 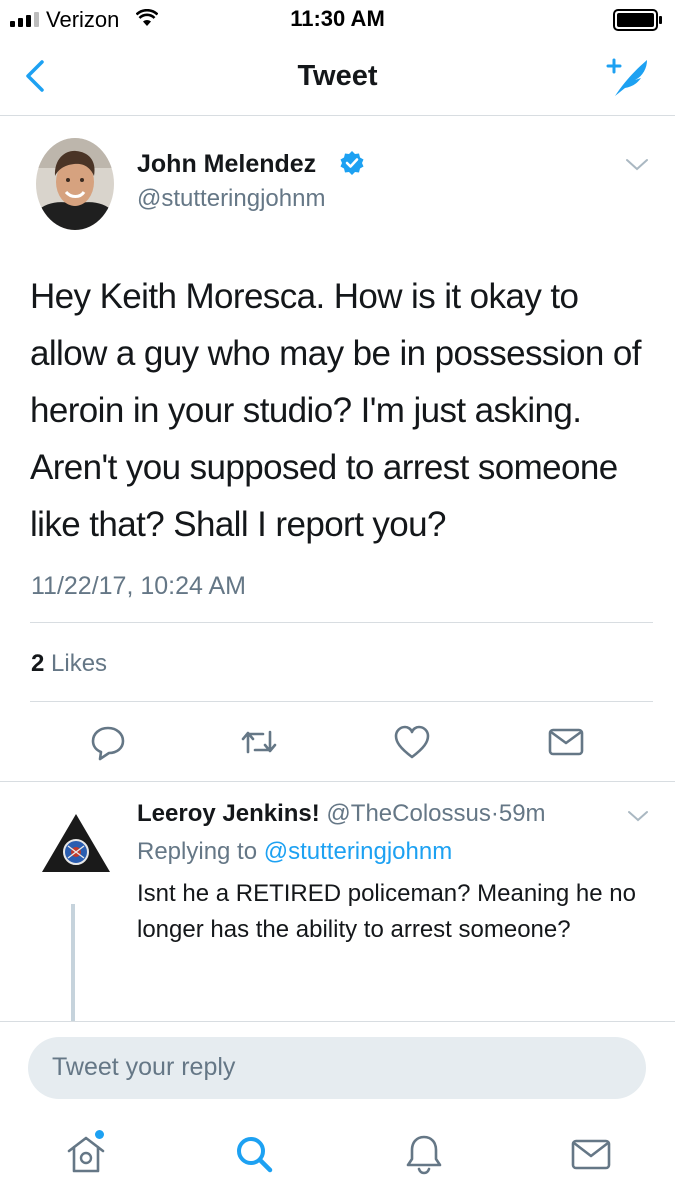 I want to click on likes-count: 2 Likes, so click(x=69, y=664).